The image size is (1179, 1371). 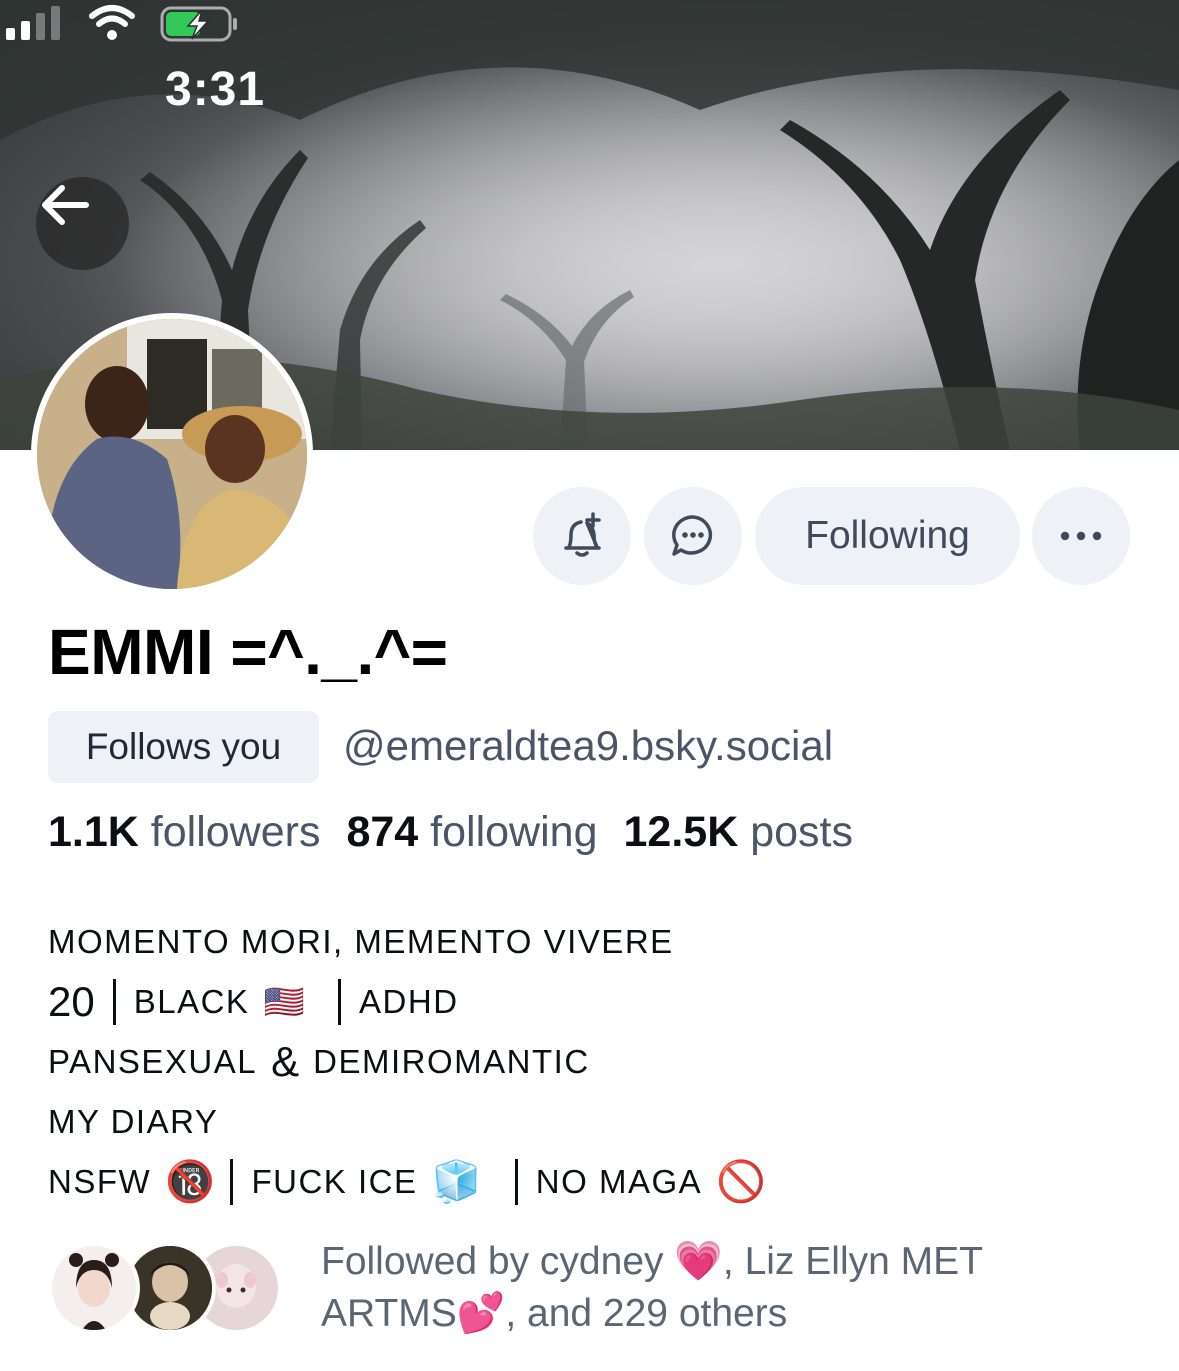 What do you see at coordinates (93, 832) in the screenshot?
I see `followers-count: 1.1K` at bounding box center [93, 832].